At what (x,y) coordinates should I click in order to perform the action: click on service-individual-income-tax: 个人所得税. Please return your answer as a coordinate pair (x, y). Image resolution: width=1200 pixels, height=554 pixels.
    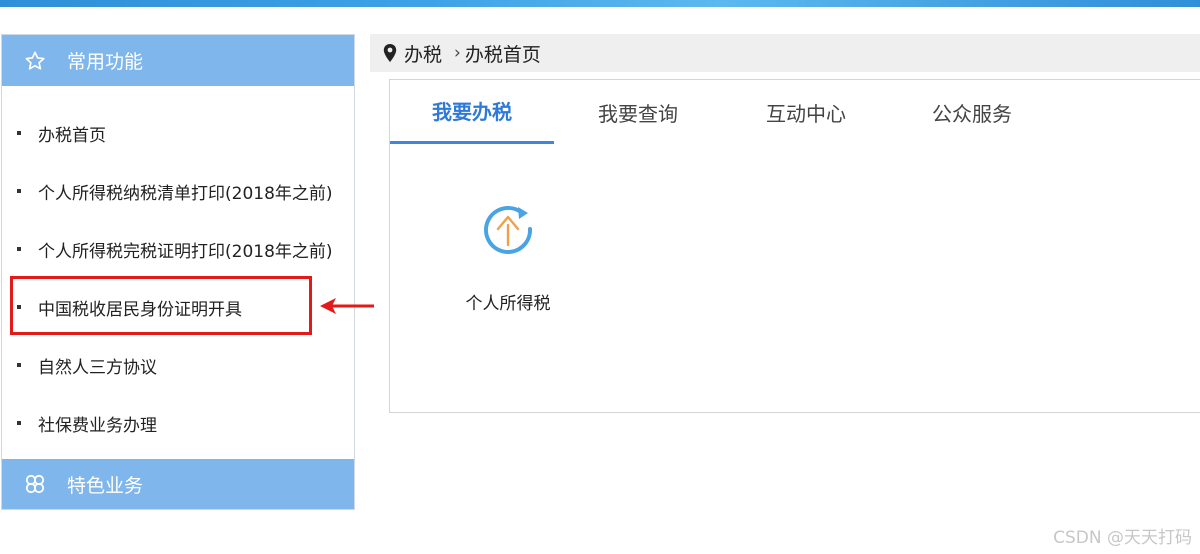
    Looking at the image, I should click on (508, 252).